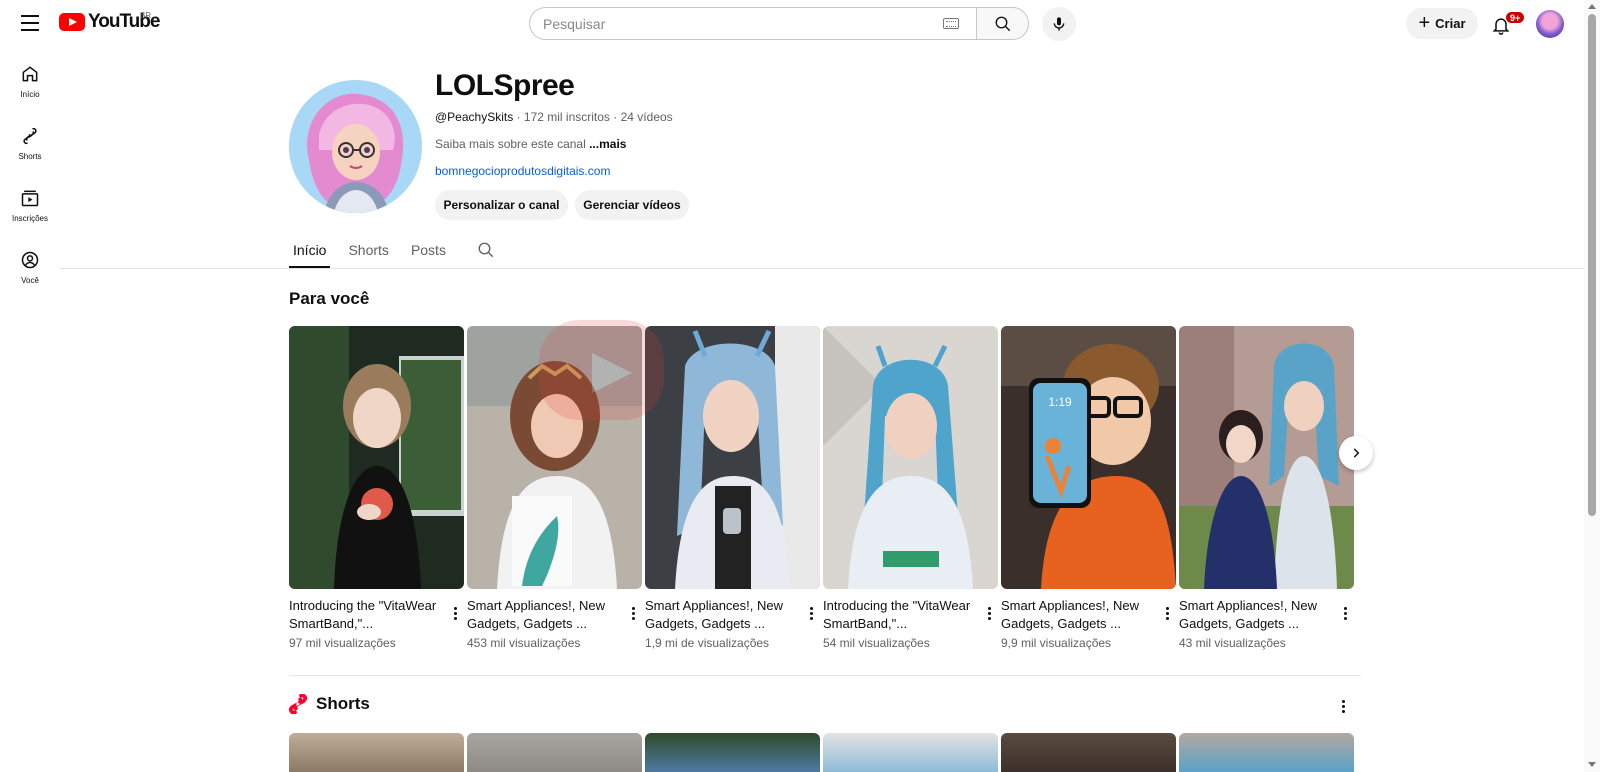  Describe the element at coordinates (510, 144) in the screenshot. I see `description-text: Saiba mais sobre este canal` at that location.